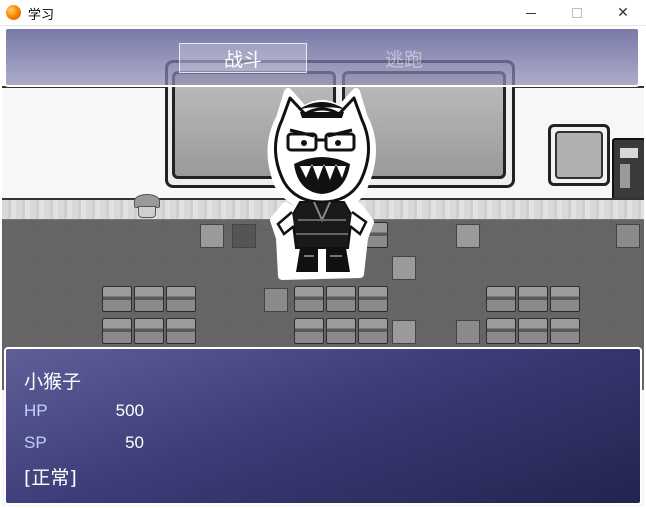 Image resolution: width=646 pixels, height=508 pixels. I want to click on potted-plant-icon, so click(147, 206).